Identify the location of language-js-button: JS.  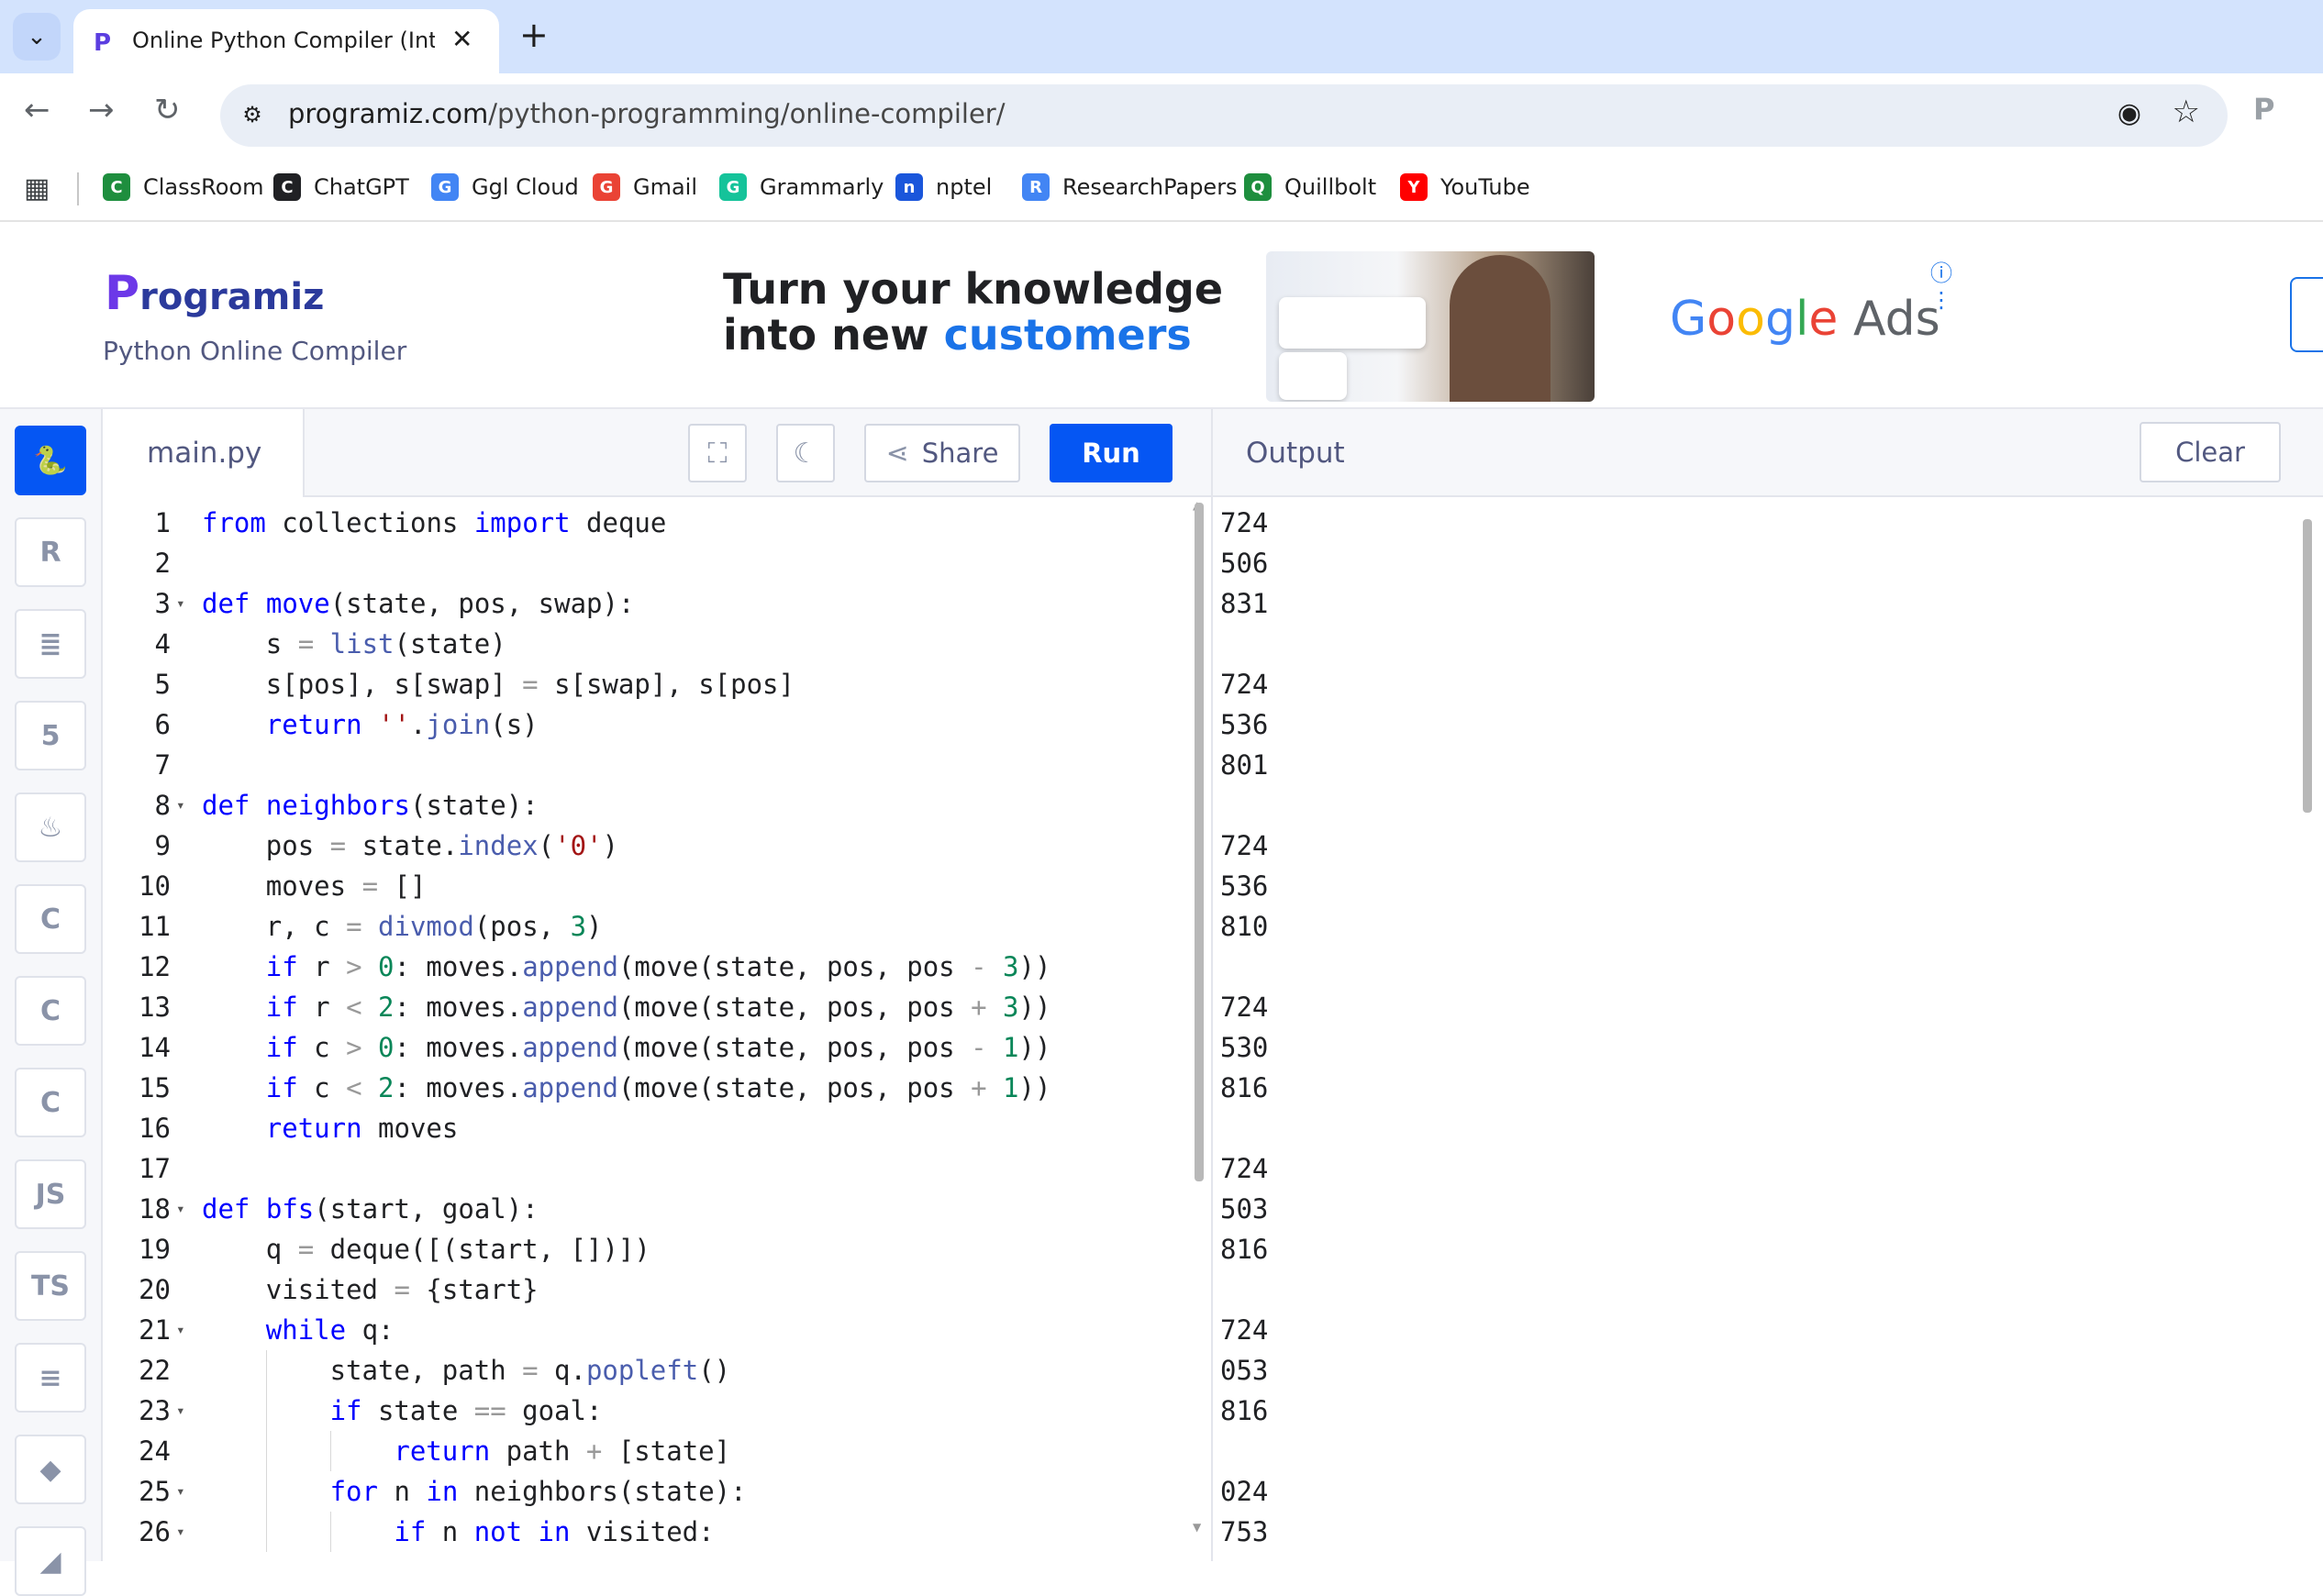
(51, 1194).